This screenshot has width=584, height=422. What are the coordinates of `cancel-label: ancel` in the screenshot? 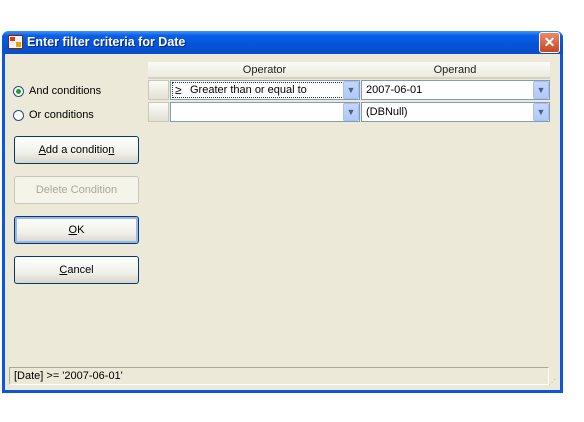 It's located at (80, 270).